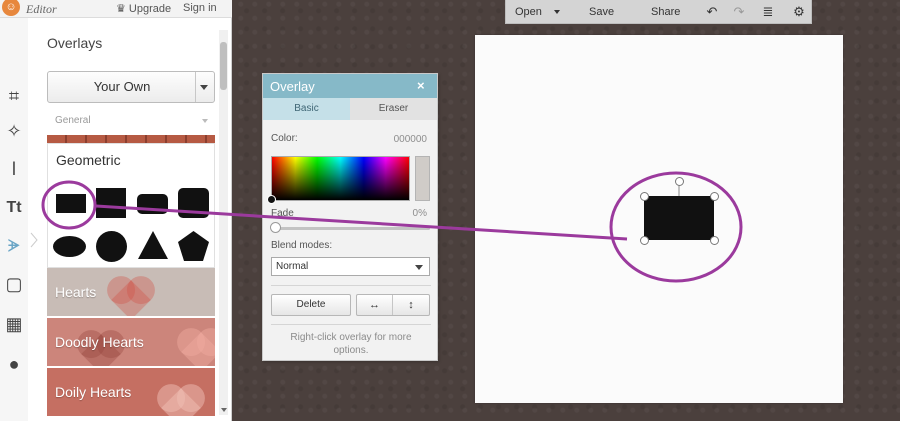 The height and width of the screenshot is (421, 900). Describe the element at coordinates (292, 266) in the screenshot. I see `blend-mode-value: Normal` at that location.